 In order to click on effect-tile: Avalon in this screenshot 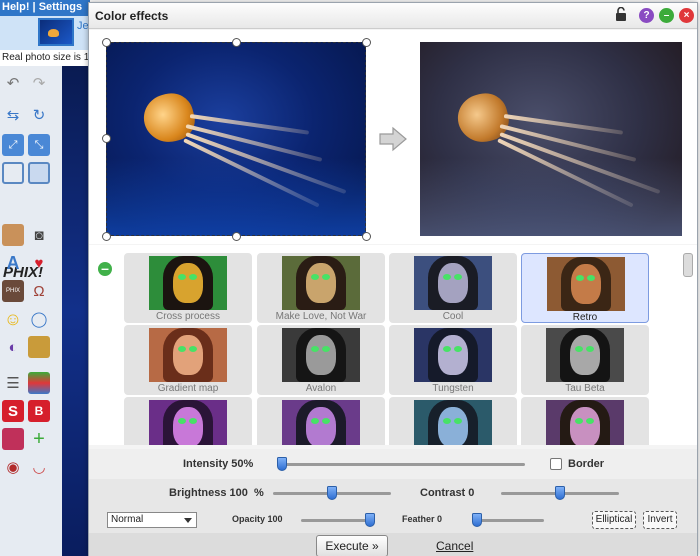, I will do `click(321, 360)`.